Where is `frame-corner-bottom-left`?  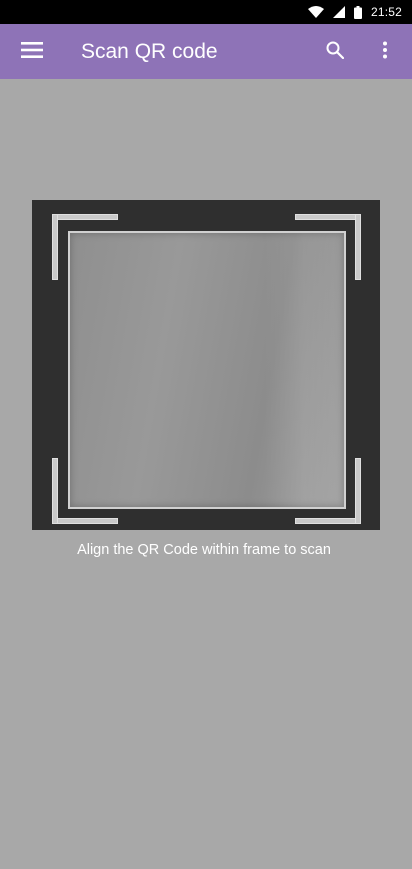 frame-corner-bottom-left is located at coordinates (85, 491).